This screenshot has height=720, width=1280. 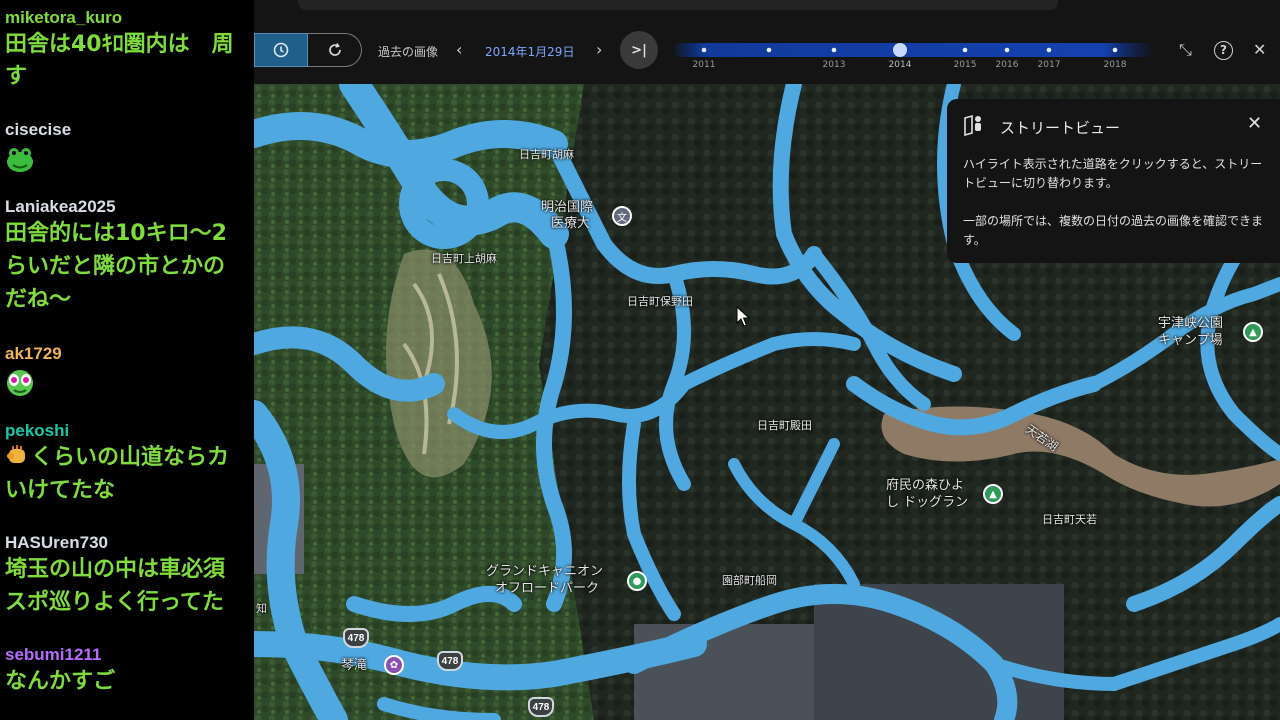 What do you see at coordinates (16, 76) in the screenshot?
I see `chat-text-line: す` at bounding box center [16, 76].